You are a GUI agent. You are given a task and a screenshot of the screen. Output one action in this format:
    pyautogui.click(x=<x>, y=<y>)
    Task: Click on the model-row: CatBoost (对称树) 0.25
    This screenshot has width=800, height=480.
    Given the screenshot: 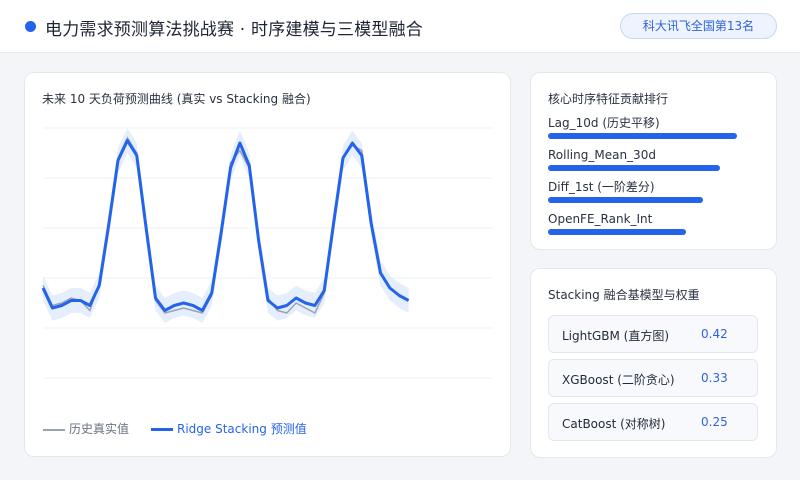 What is the action you would take?
    pyautogui.click(x=653, y=422)
    